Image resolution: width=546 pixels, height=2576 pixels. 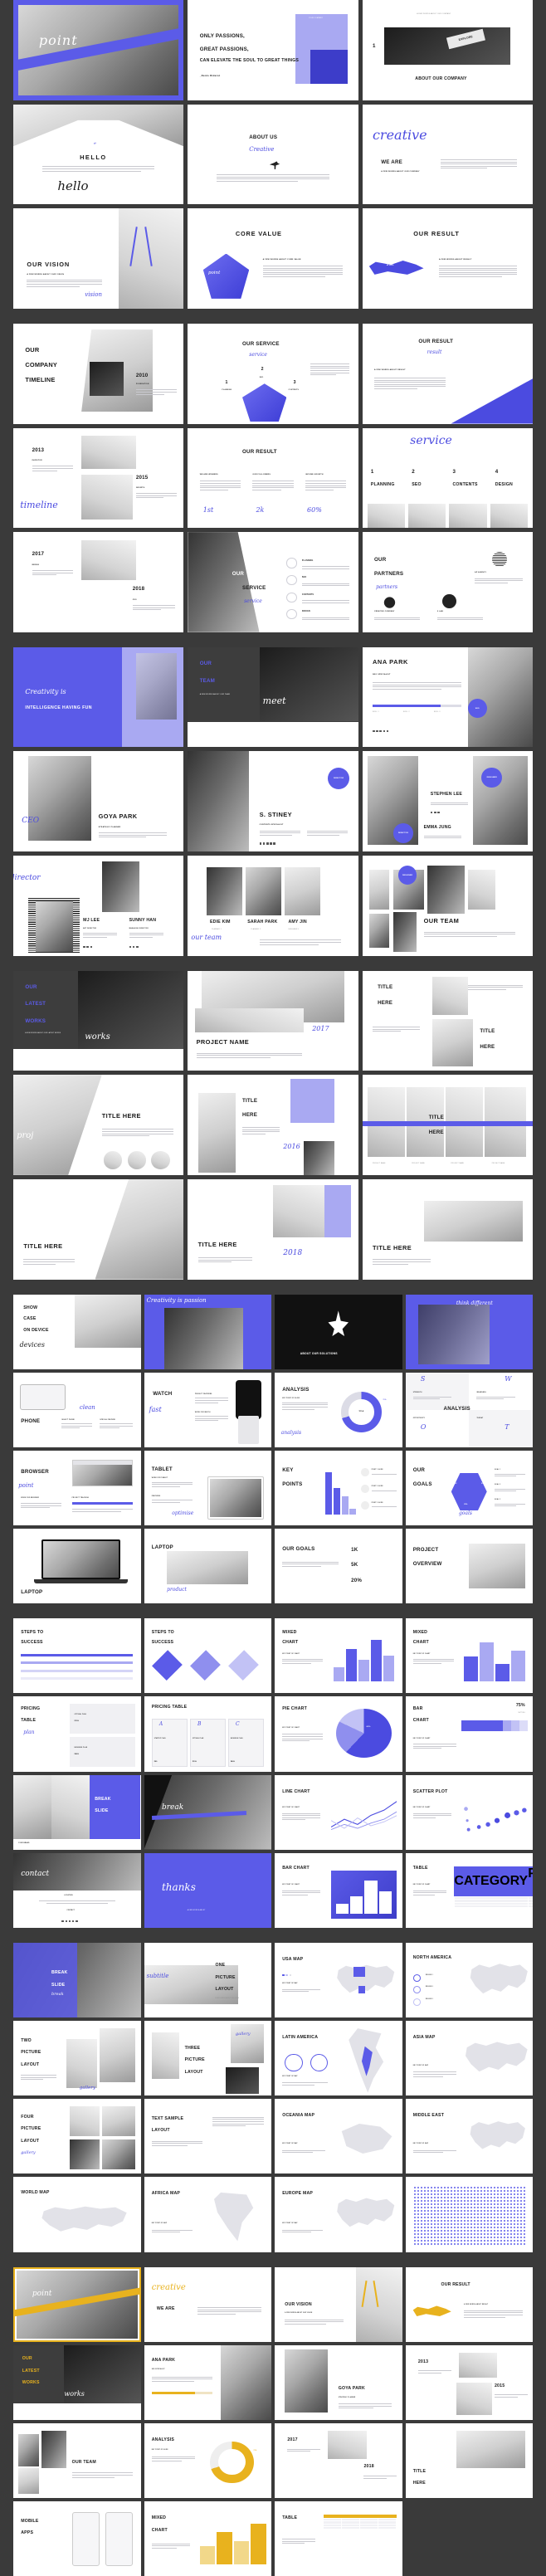 What do you see at coordinates (207, 2137) in the screenshot?
I see `slide-text-sample: TEXT SAMPLE LAYOUT` at bounding box center [207, 2137].